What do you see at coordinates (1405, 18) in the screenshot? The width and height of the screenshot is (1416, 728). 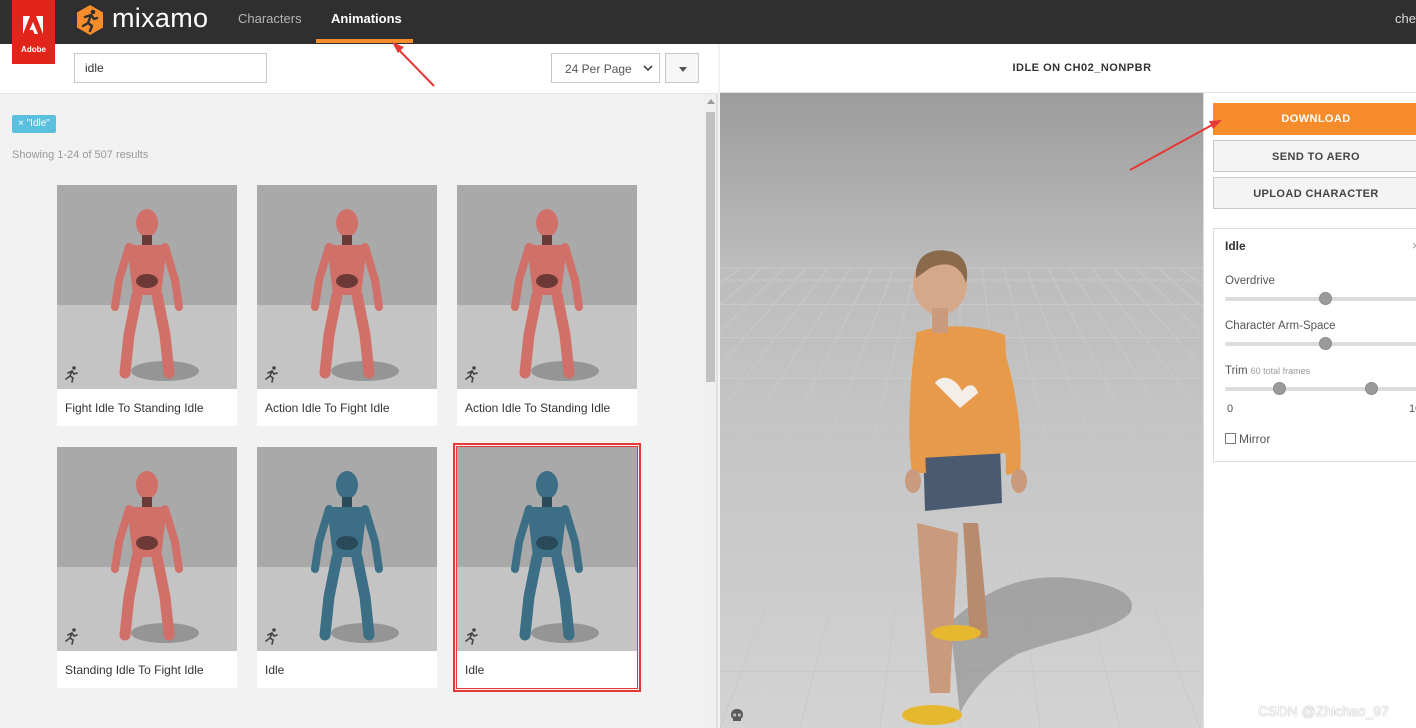 I see `user-menu: che` at bounding box center [1405, 18].